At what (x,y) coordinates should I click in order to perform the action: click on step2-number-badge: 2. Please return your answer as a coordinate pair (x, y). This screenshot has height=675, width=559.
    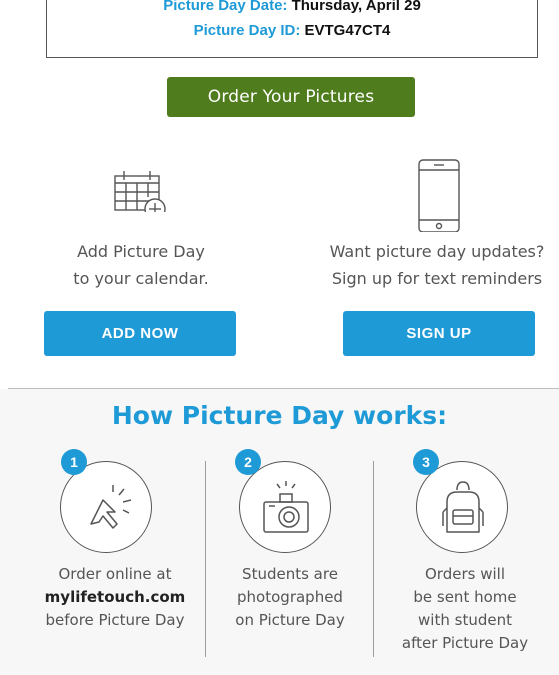
    Looking at the image, I should click on (248, 462).